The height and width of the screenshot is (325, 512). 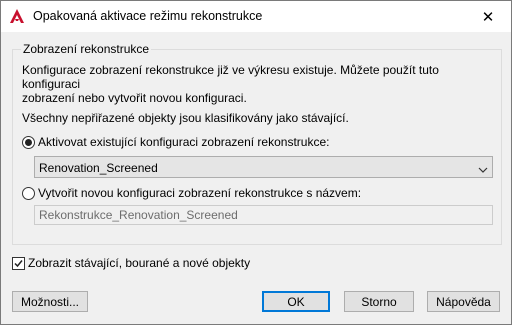 I want to click on help-button-label: Nápověda, so click(x=463, y=301).